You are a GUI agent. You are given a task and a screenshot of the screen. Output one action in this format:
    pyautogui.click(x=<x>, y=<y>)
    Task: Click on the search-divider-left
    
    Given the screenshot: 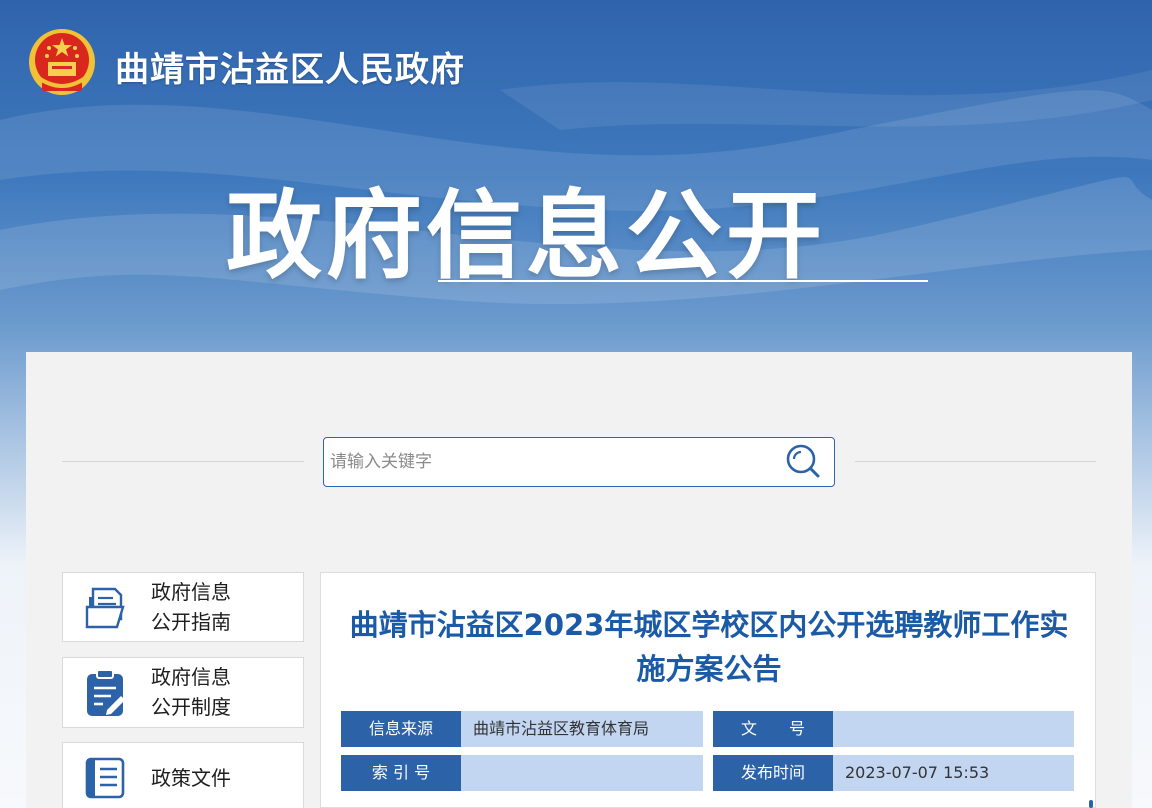 What is the action you would take?
    pyautogui.click(x=183, y=461)
    